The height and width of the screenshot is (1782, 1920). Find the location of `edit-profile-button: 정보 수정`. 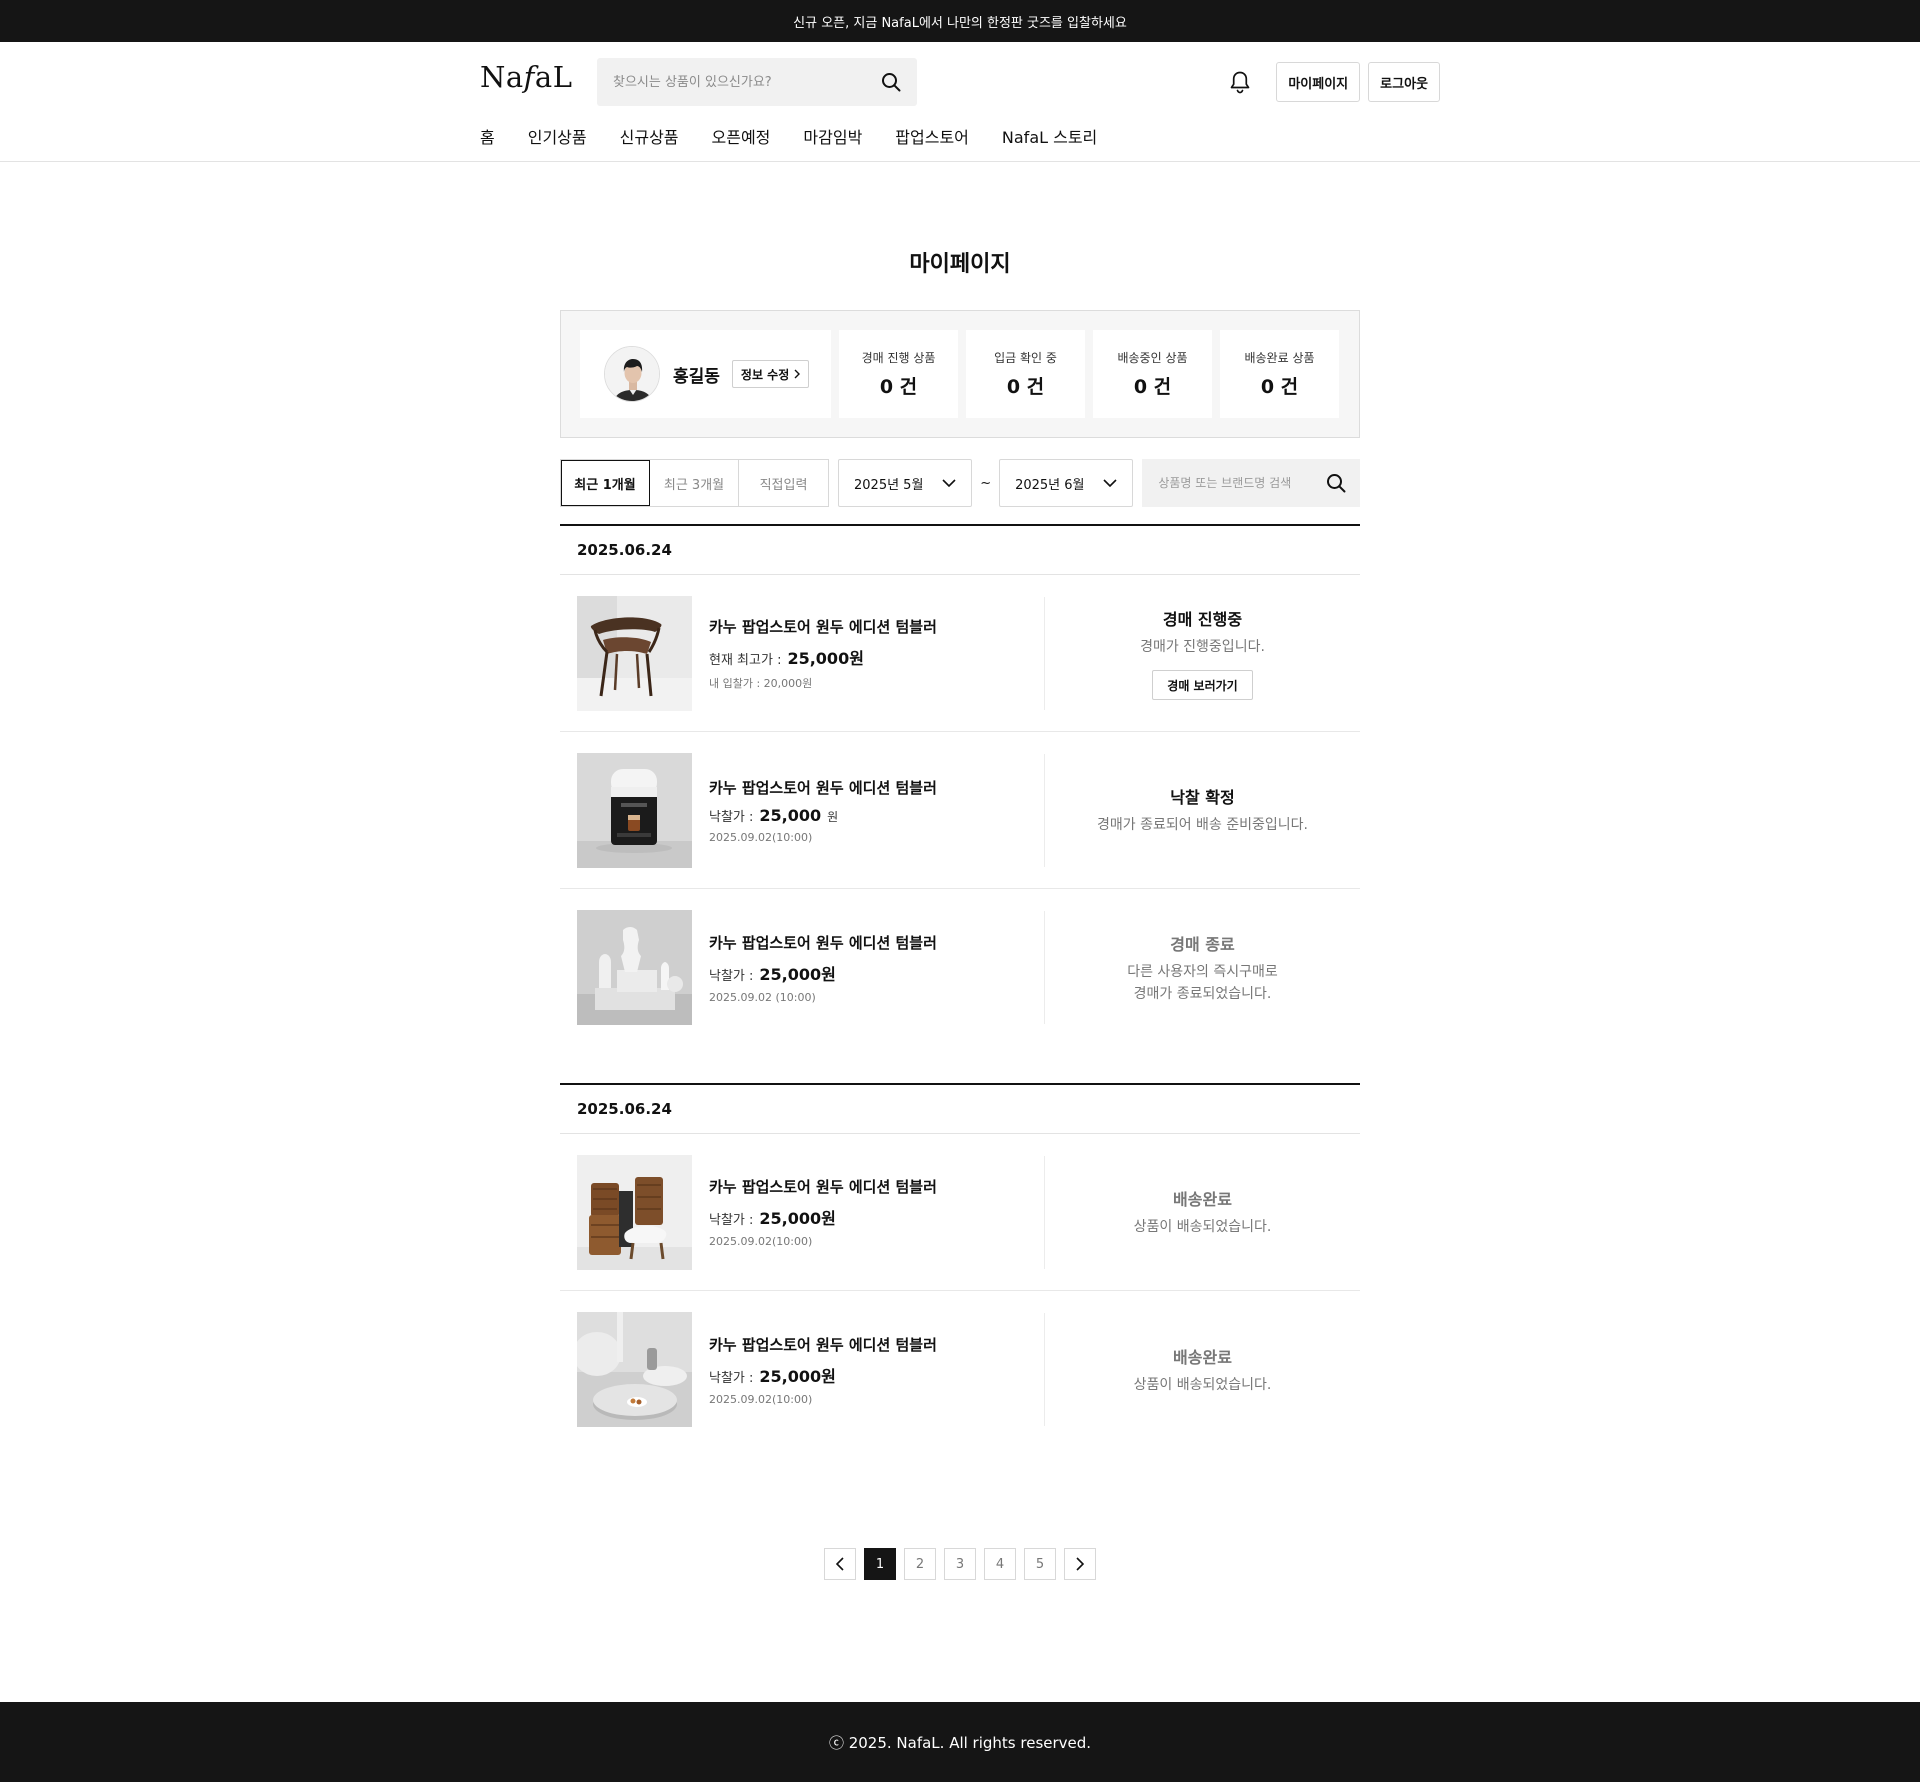

edit-profile-button: 정보 수정 is located at coordinates (770, 374).